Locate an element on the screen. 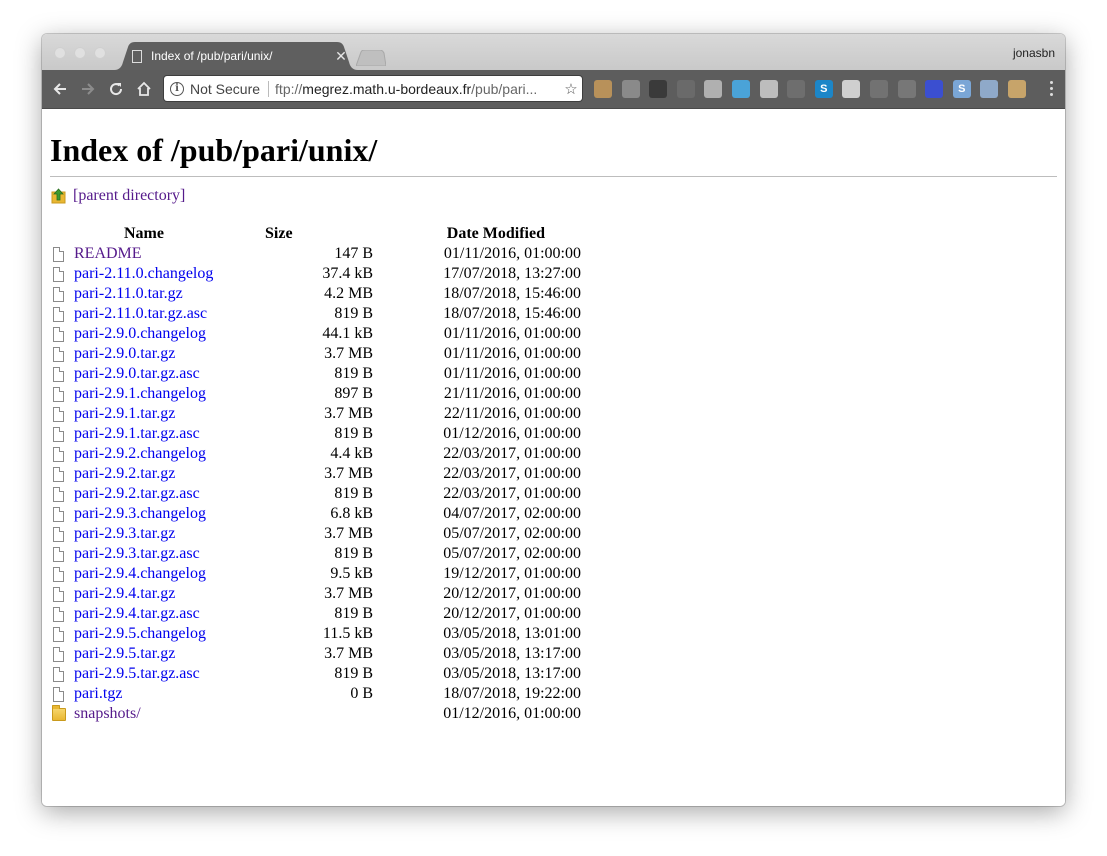  file-name-cell: pari-2.11.0.changelog is located at coordinates (156, 274).